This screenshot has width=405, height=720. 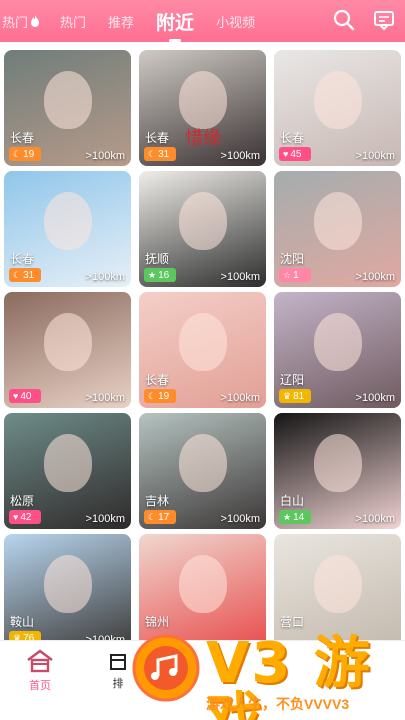 What do you see at coordinates (292, 259) in the screenshot?
I see `profile-city: 沈阳` at bounding box center [292, 259].